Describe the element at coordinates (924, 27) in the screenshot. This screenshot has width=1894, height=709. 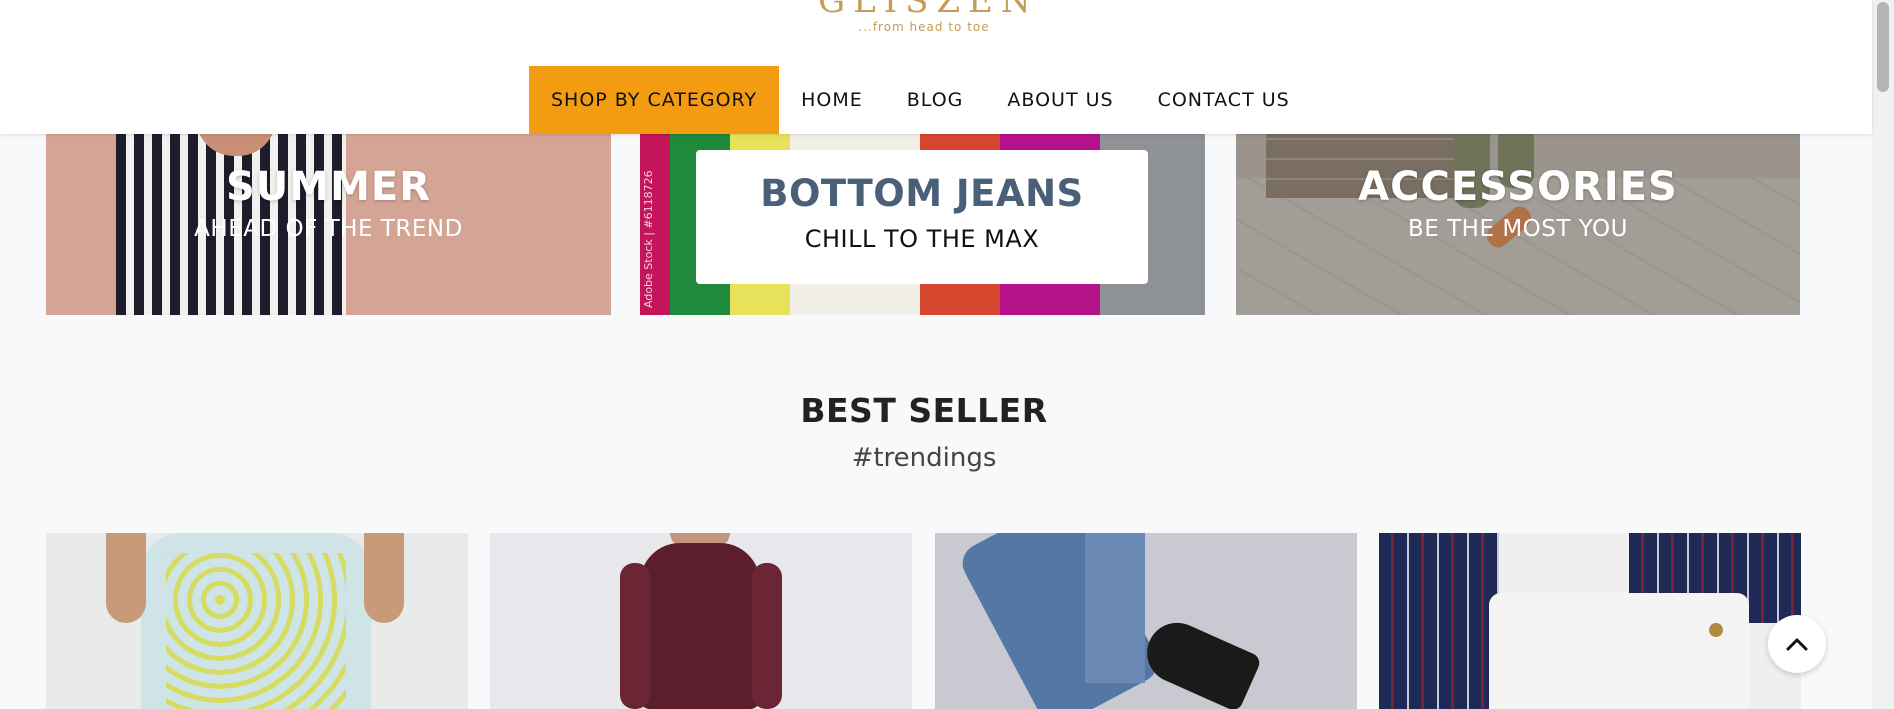
I see `brand-tagline: ...from head to toe` at that location.